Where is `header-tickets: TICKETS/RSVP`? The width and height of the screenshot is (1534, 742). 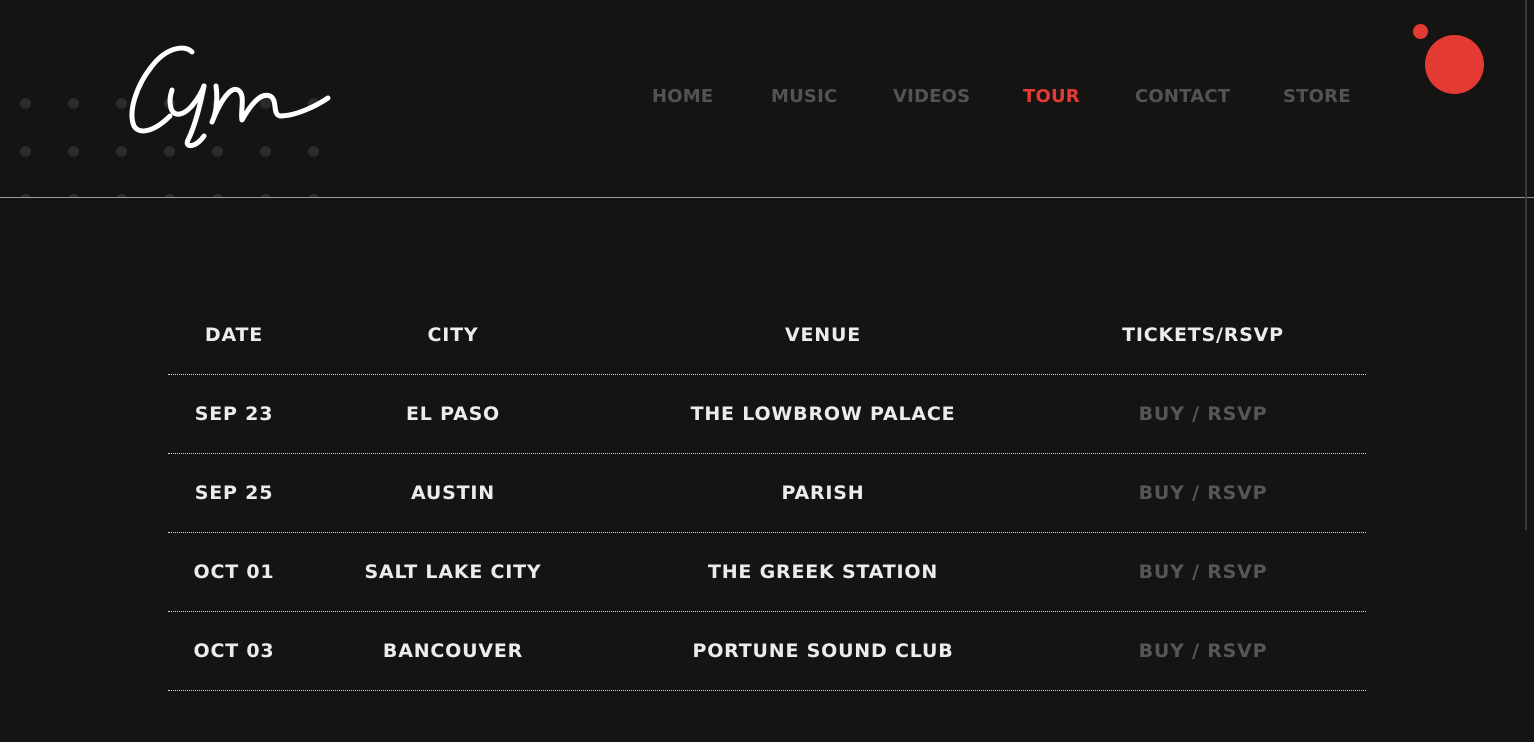
header-tickets: TICKETS/RSVP is located at coordinates (1203, 335).